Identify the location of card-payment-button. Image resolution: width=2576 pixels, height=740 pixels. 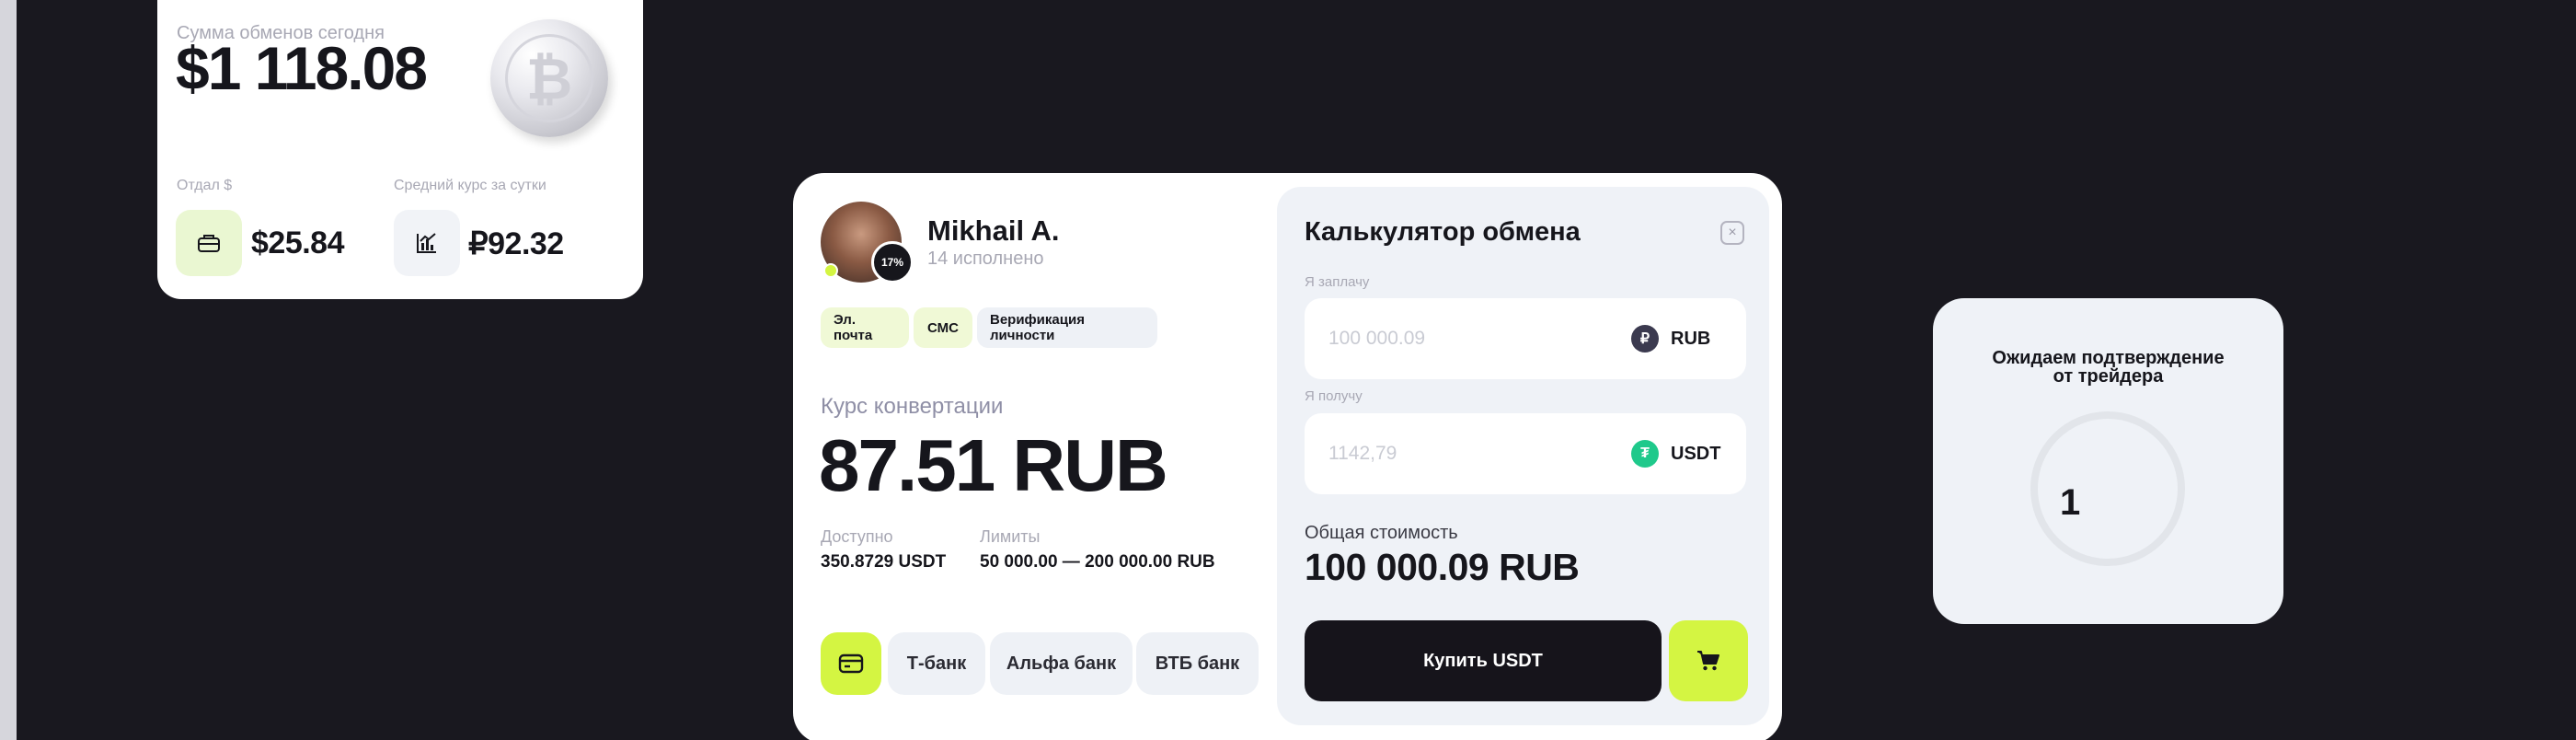
(851, 663).